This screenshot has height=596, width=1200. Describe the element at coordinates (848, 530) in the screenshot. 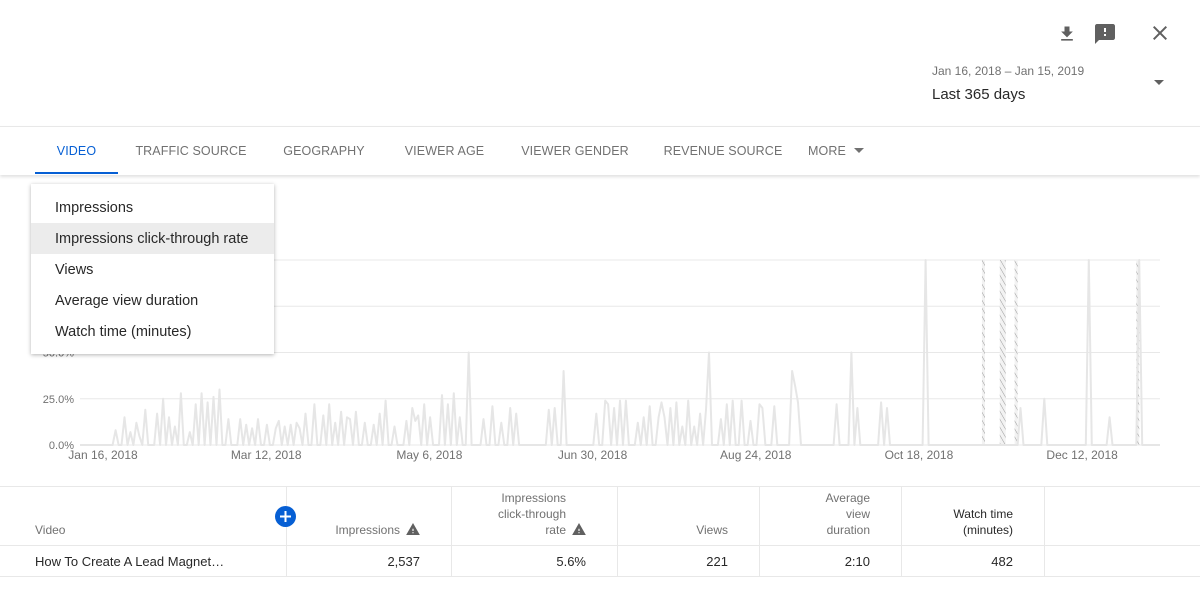

I see `header-text: duration` at that location.